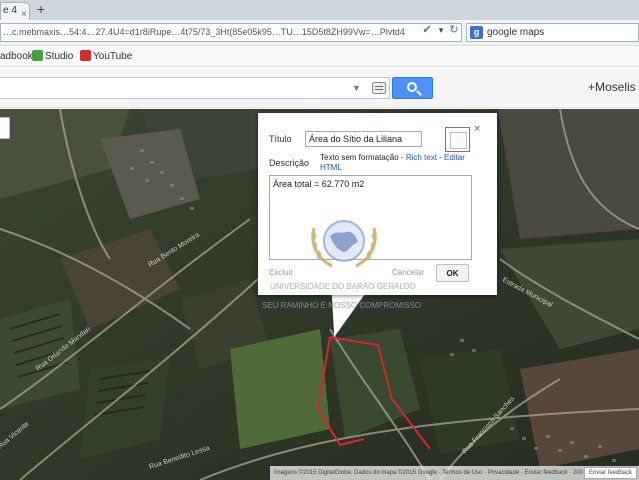 The image size is (639, 480). Describe the element at coordinates (41, 9) in the screenshot. I see `new-tab-button: +` at that location.